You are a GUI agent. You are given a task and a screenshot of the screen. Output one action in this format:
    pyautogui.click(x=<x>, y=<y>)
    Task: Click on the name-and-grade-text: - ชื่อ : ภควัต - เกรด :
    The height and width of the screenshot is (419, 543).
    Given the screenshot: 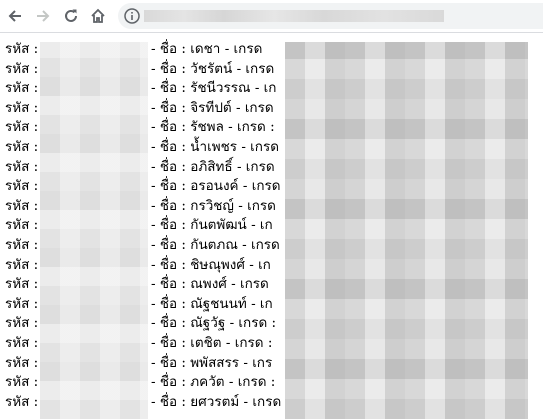 What is the action you would take?
    pyautogui.click(x=213, y=383)
    